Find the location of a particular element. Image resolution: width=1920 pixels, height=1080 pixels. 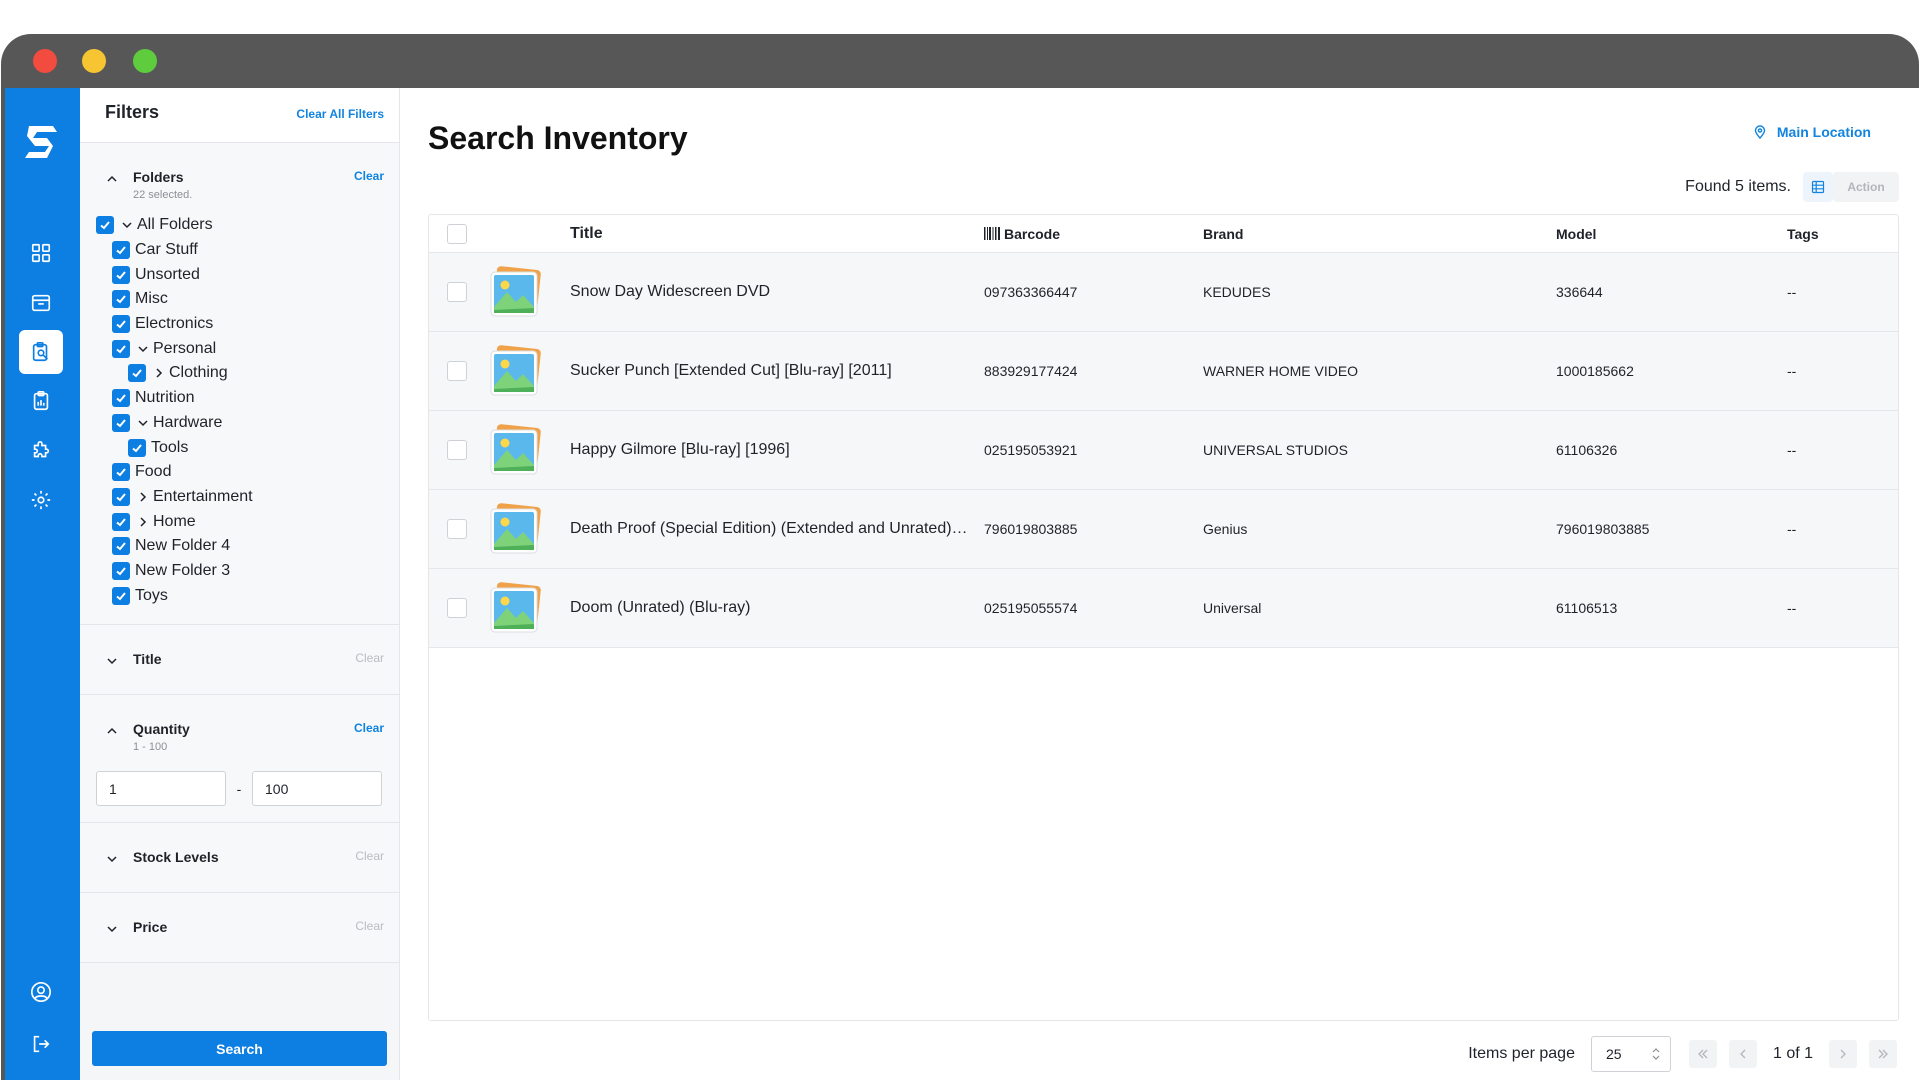

cell-model: 336644 is located at coordinates (1579, 292).